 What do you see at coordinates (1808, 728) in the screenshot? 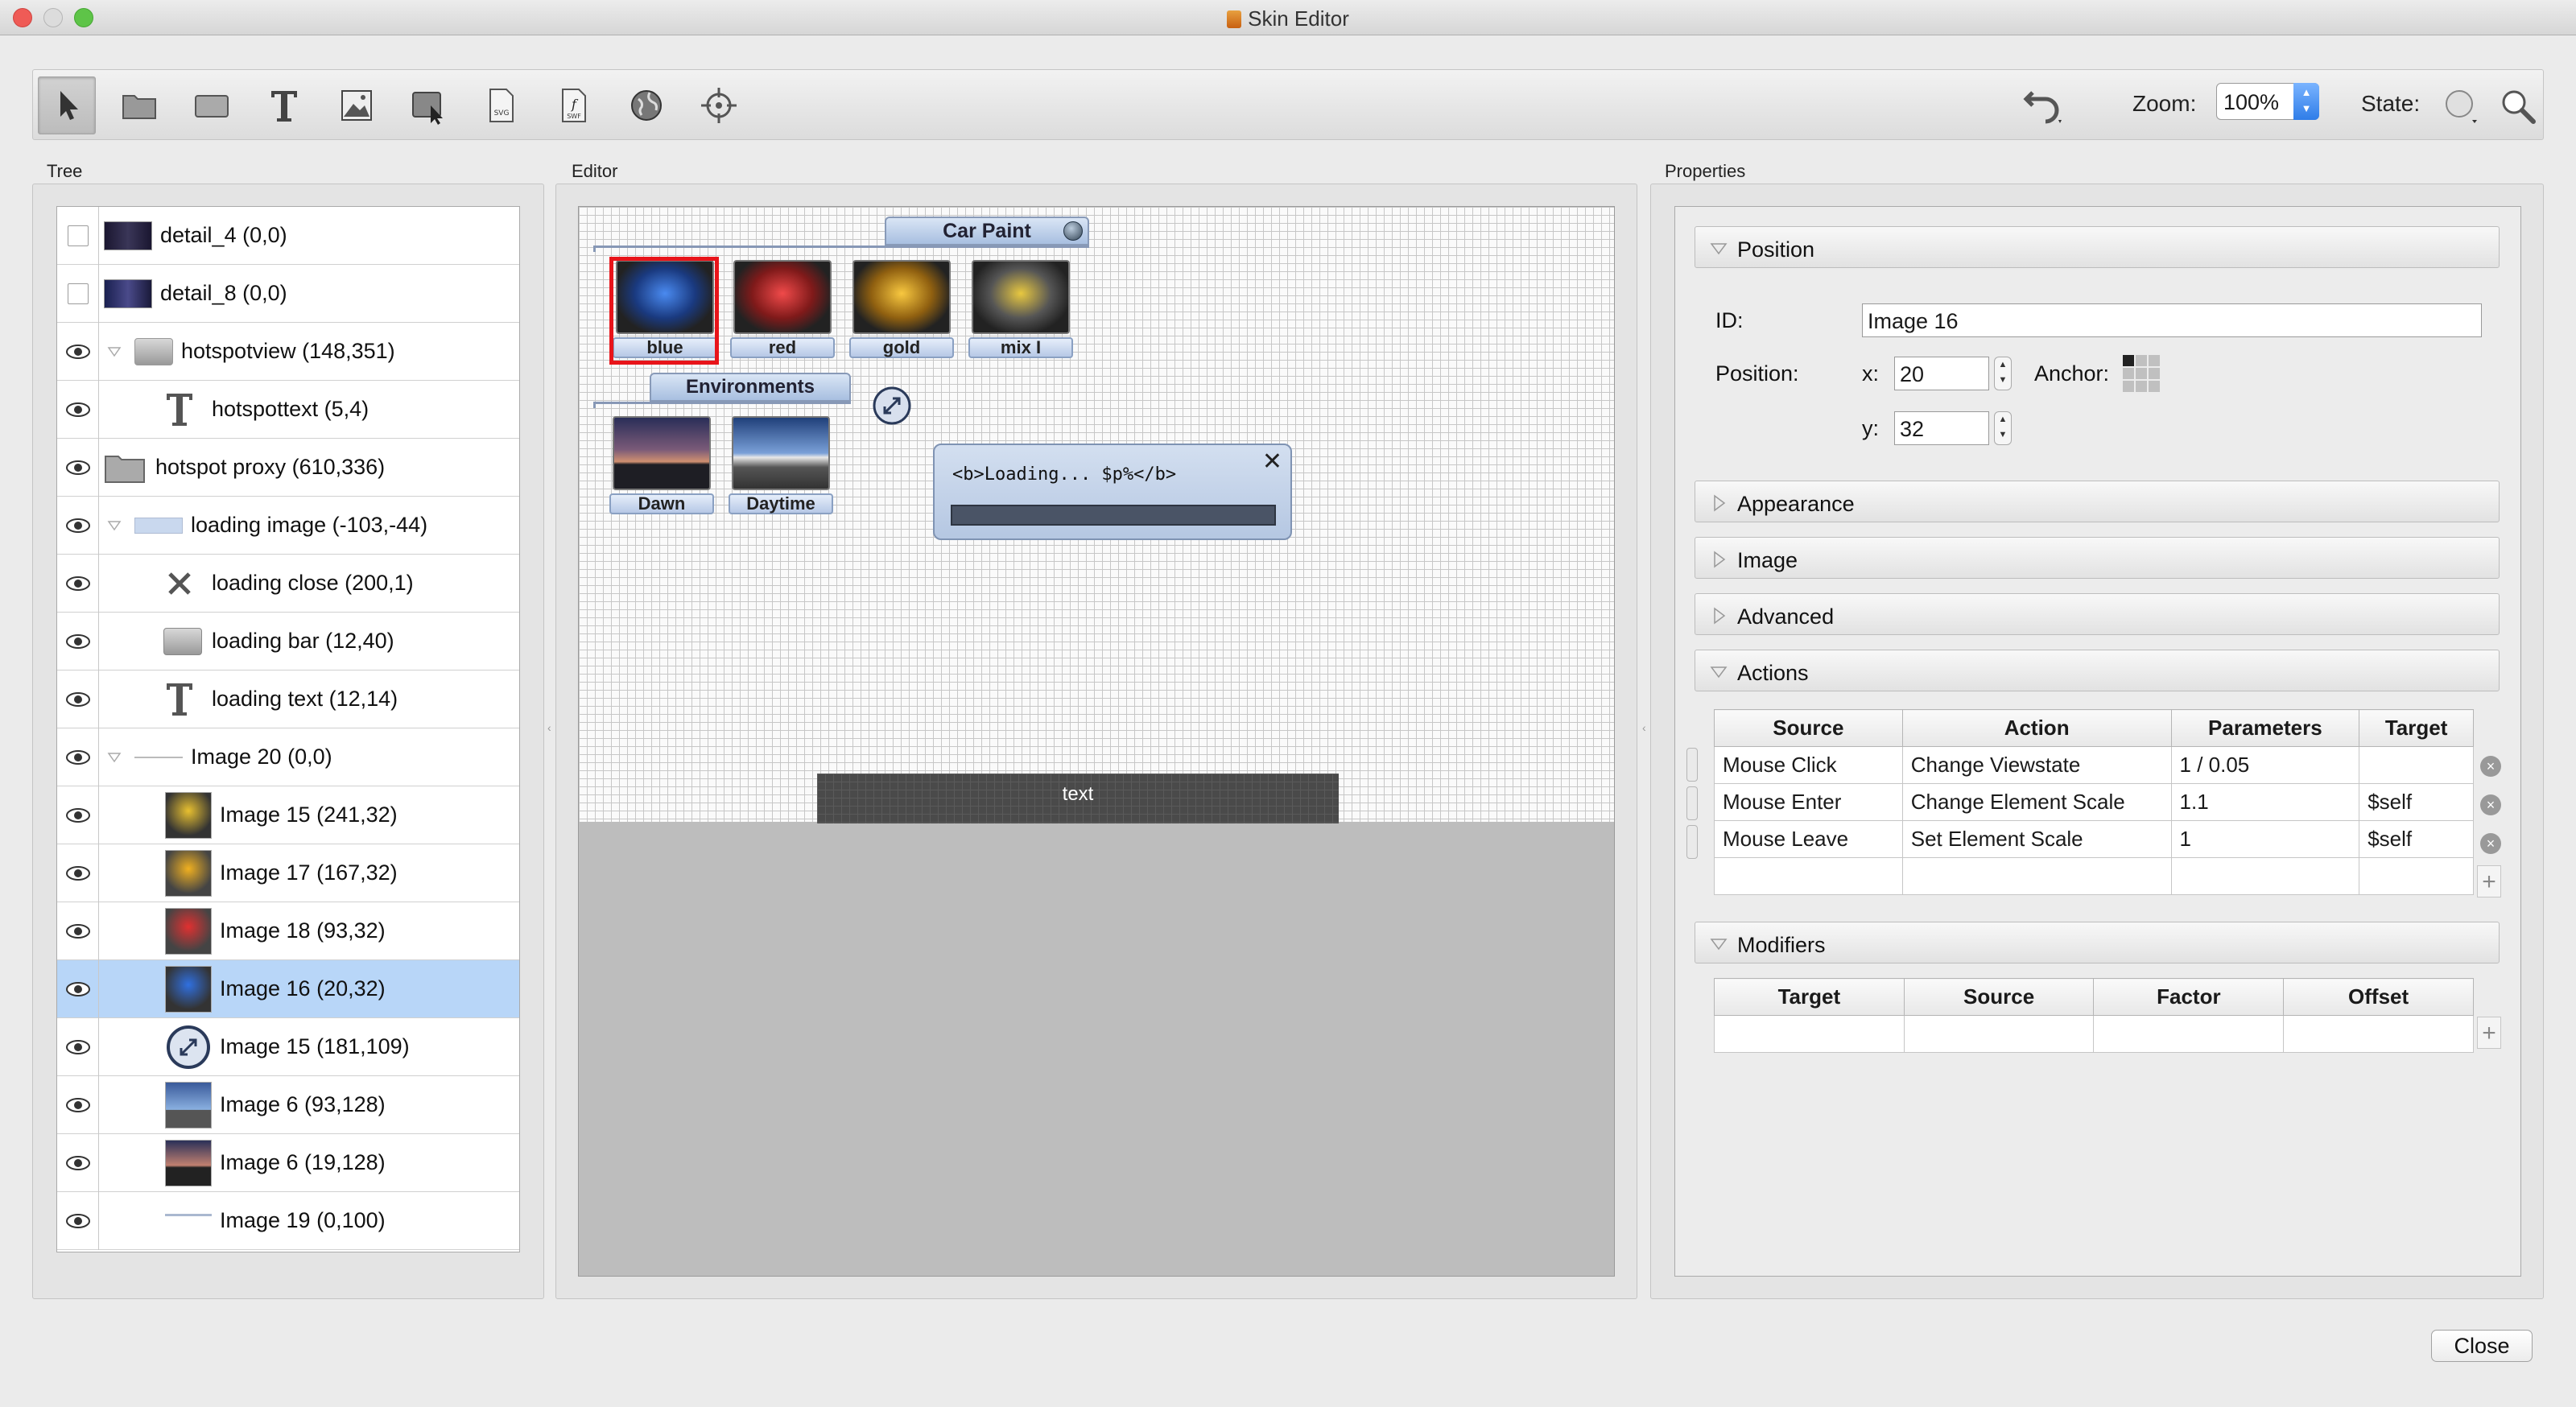
I see `actions-col-source: Source` at bounding box center [1808, 728].